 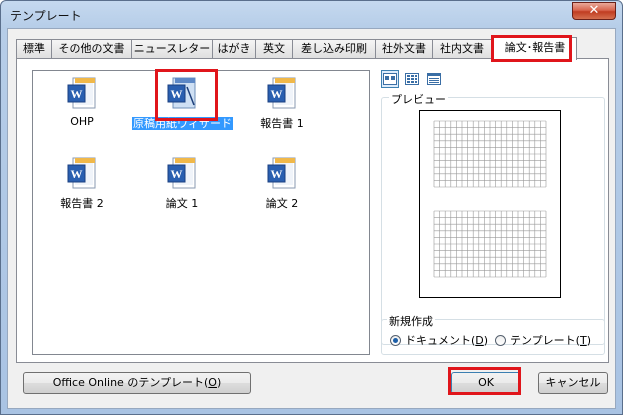 I want to click on list-view-button, so click(x=412, y=79).